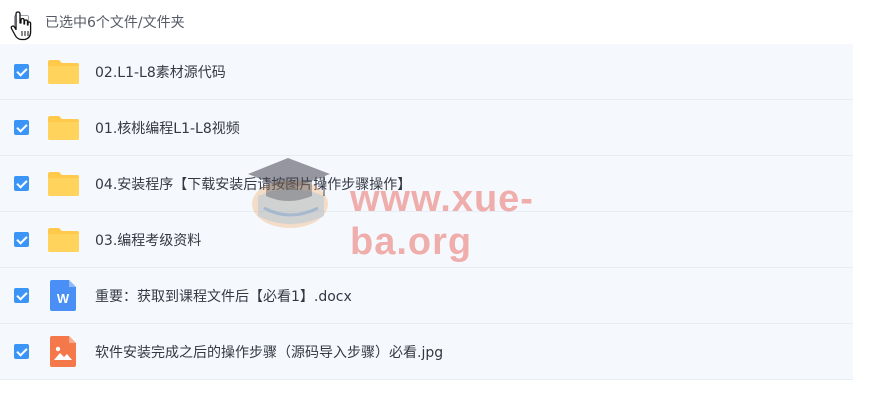  I want to click on word-document-icon: W, so click(63, 295).